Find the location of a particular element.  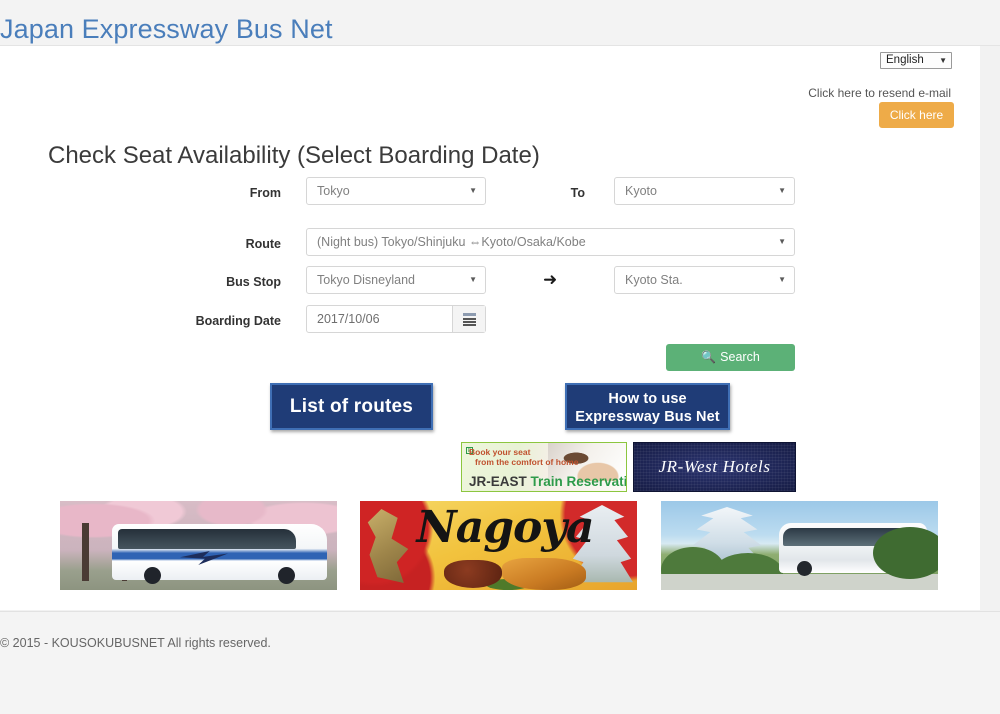

search-button-label: Search is located at coordinates (740, 357).